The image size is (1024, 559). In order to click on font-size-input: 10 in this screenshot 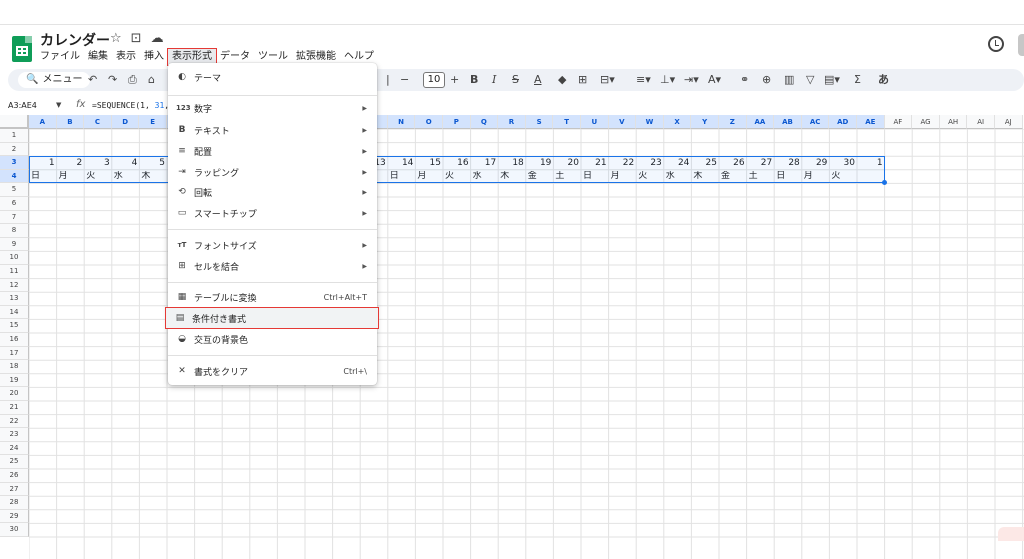, I will do `click(434, 80)`.